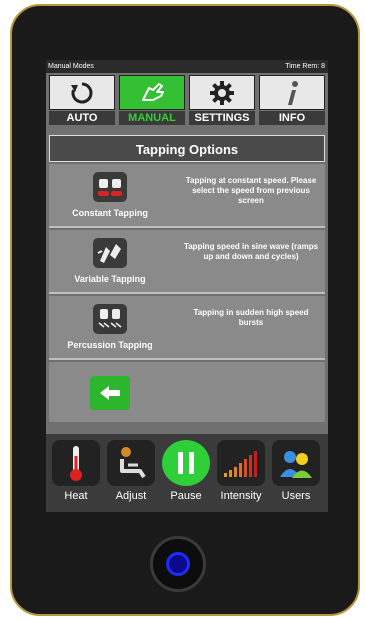  I want to click on power-indicator-icon, so click(178, 564).